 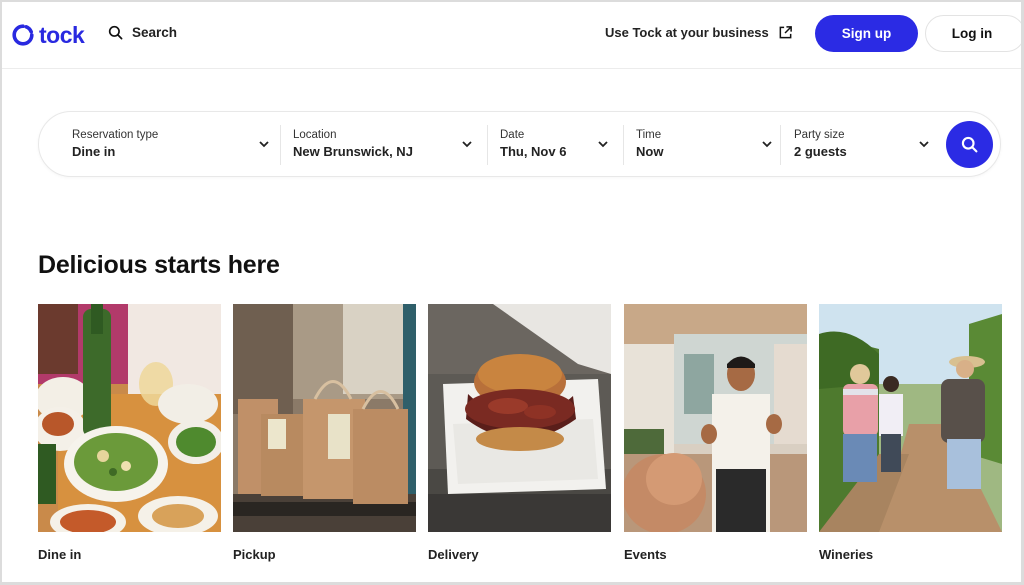 What do you see at coordinates (649, 135) in the screenshot?
I see `time-label: Time` at bounding box center [649, 135].